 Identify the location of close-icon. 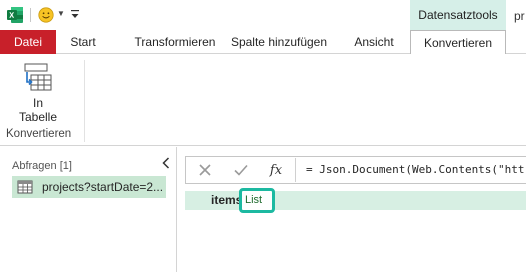
(205, 170).